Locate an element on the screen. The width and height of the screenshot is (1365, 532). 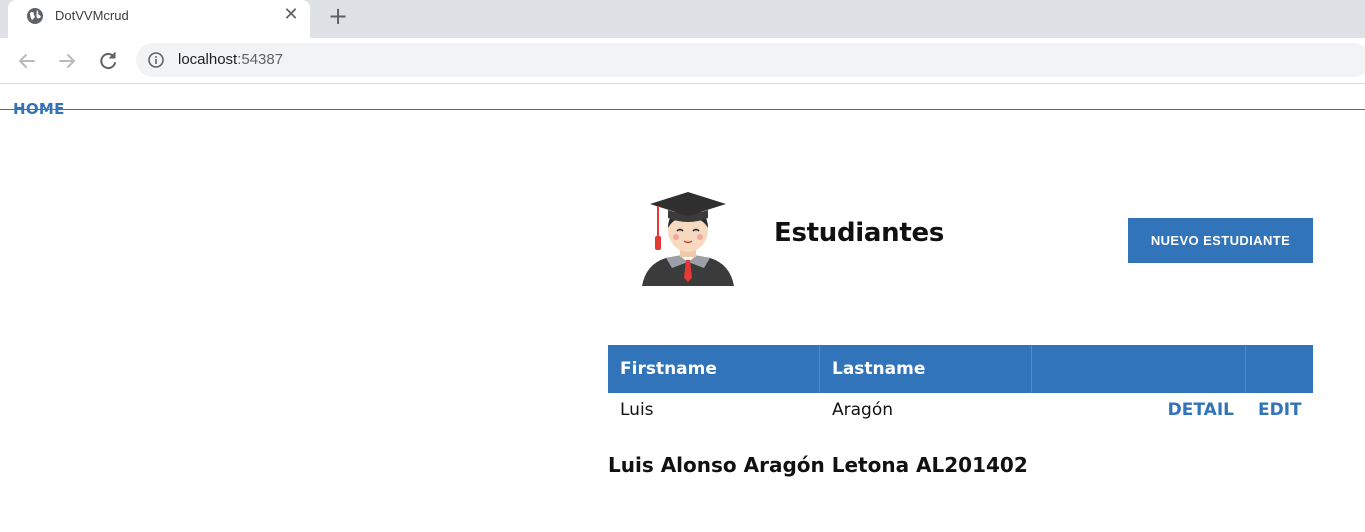
close-icon: ✕ is located at coordinates (291, 15).